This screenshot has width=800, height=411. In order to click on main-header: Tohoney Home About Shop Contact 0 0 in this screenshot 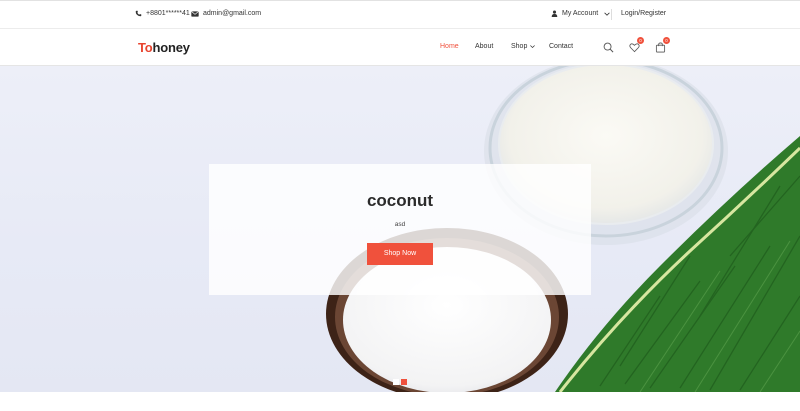, I will do `click(400, 47)`.